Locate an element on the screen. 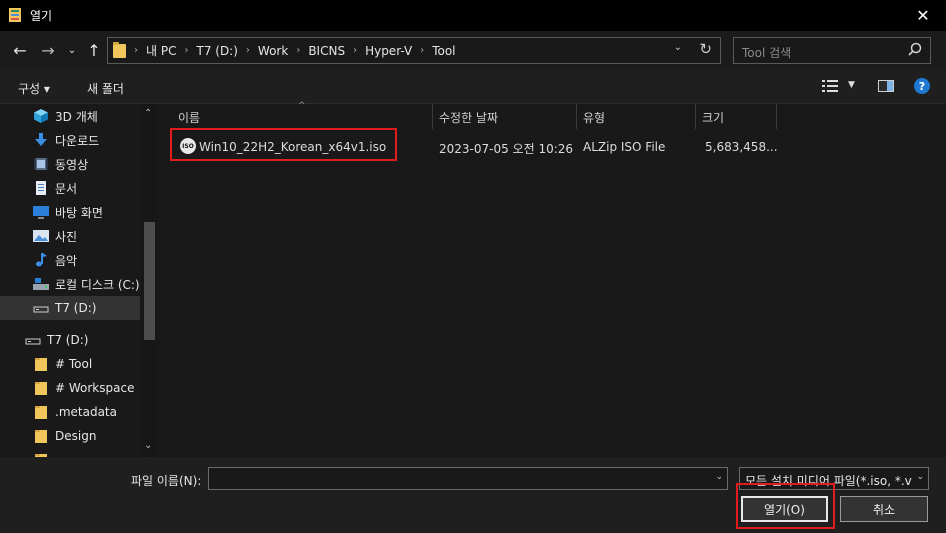 This screenshot has width=946, height=533. highlight-box-open is located at coordinates (785, 506).